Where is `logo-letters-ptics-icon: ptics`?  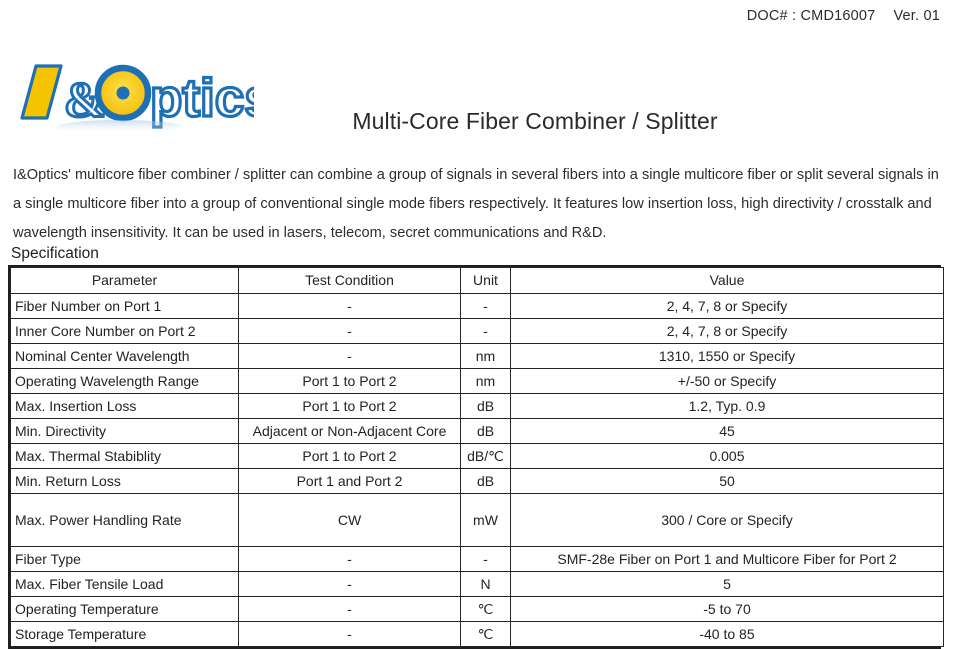 logo-letters-ptics-icon: ptics is located at coordinates (201, 98).